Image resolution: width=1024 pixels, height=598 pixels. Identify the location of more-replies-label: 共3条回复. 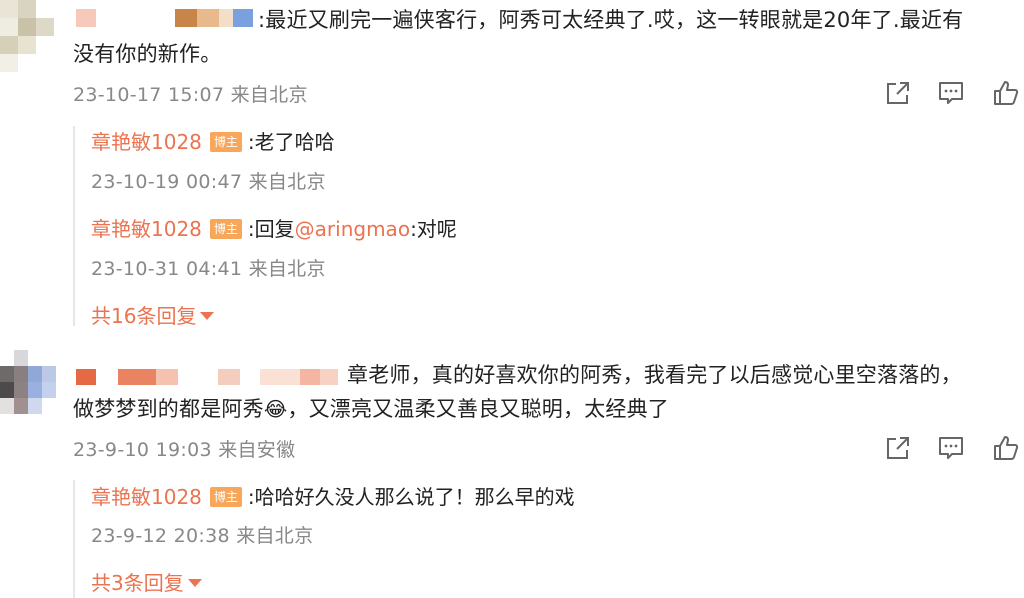
(137, 583).